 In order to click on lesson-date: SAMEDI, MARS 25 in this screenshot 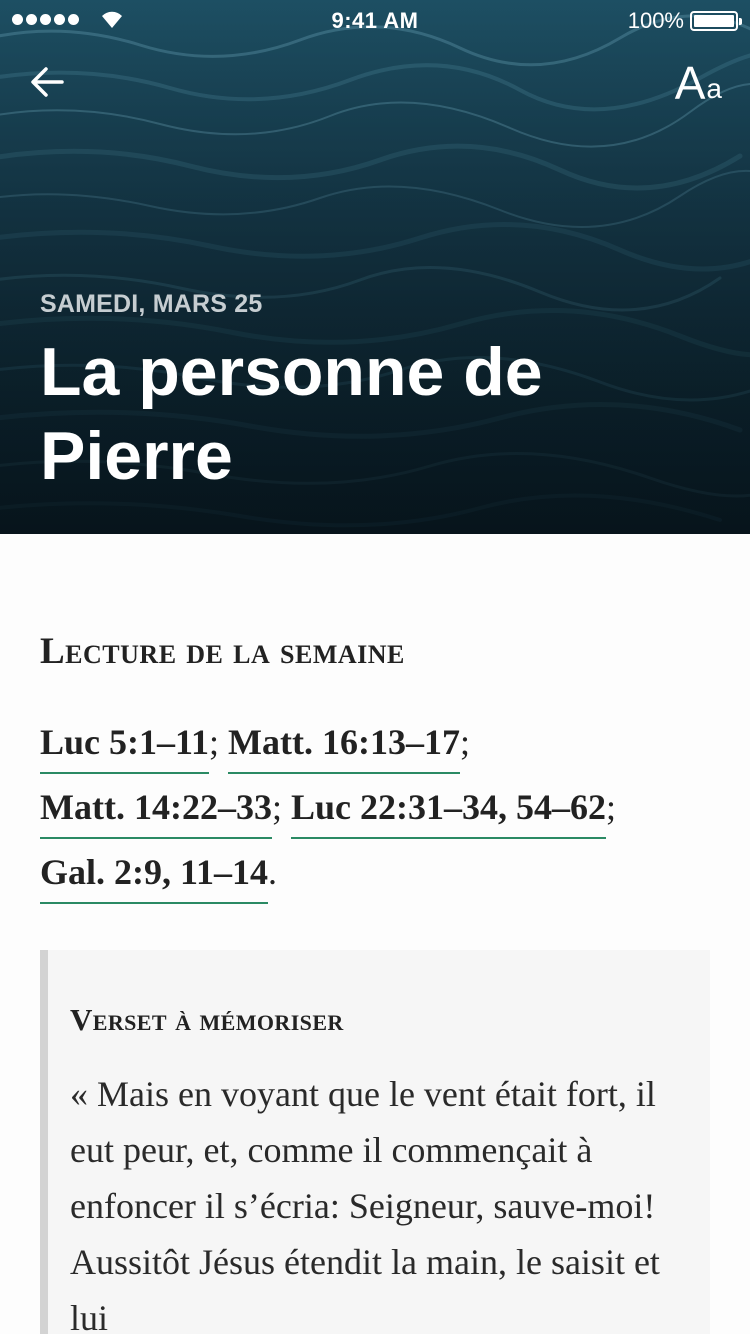, I will do `click(151, 304)`.